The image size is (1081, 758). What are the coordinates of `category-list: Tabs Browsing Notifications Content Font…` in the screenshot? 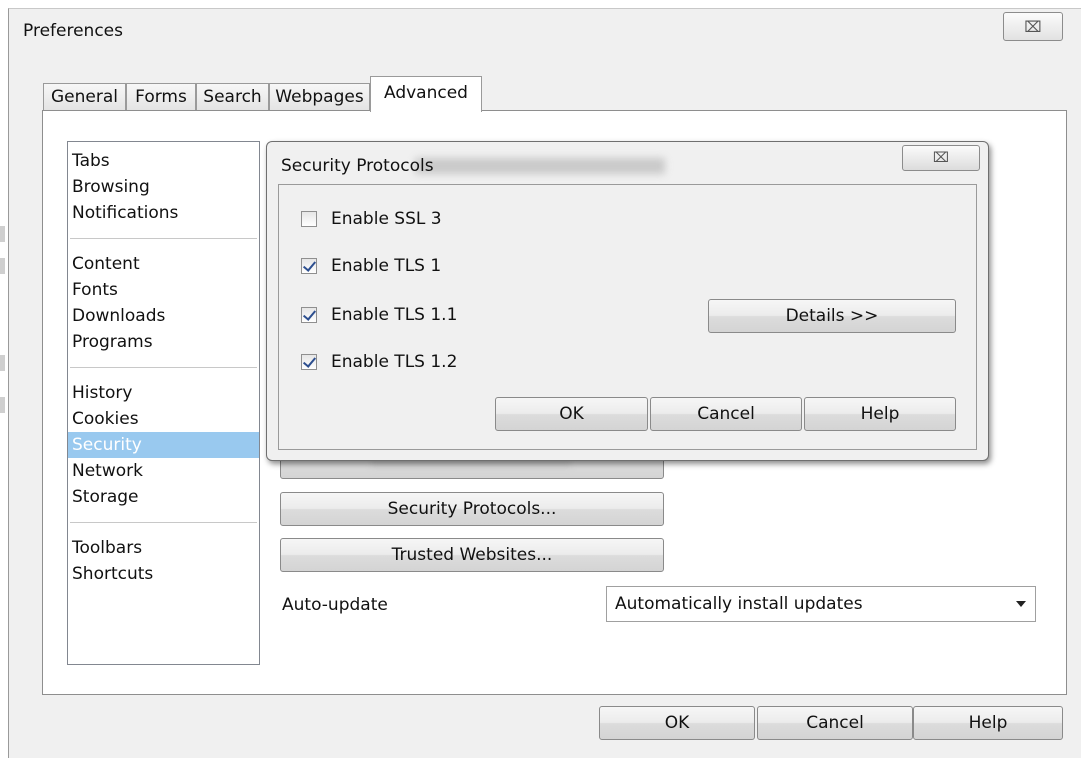 It's located at (163, 403).